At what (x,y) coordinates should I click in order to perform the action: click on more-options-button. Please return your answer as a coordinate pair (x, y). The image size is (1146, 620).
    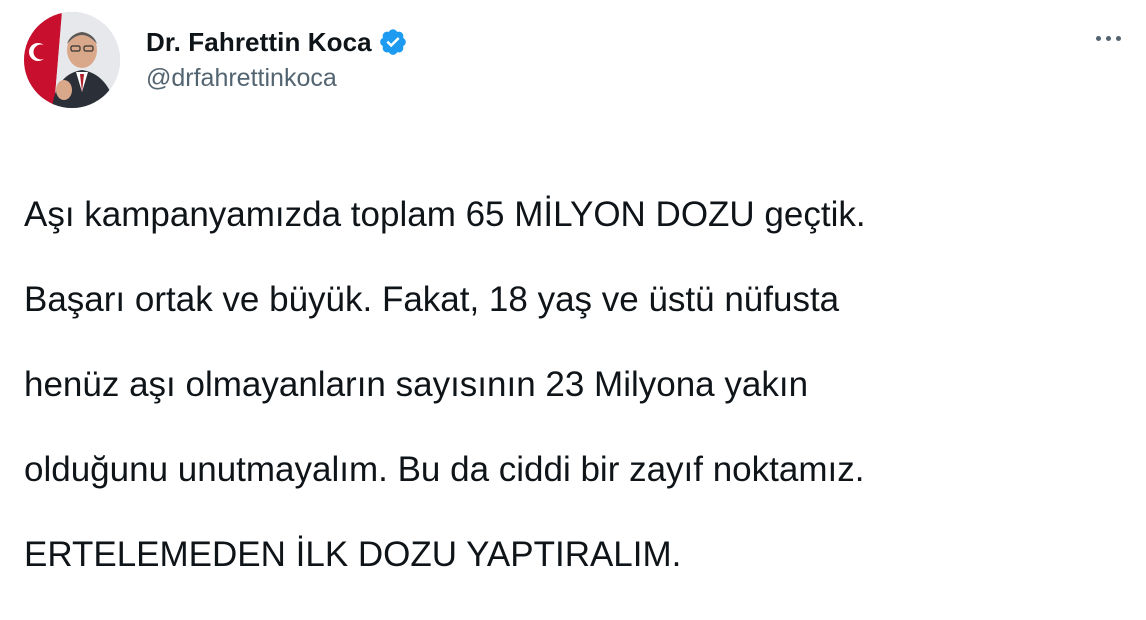
    Looking at the image, I should click on (1108, 38).